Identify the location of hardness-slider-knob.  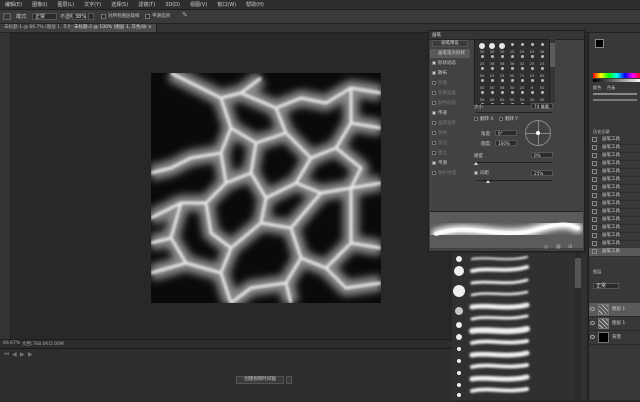
(476, 163).